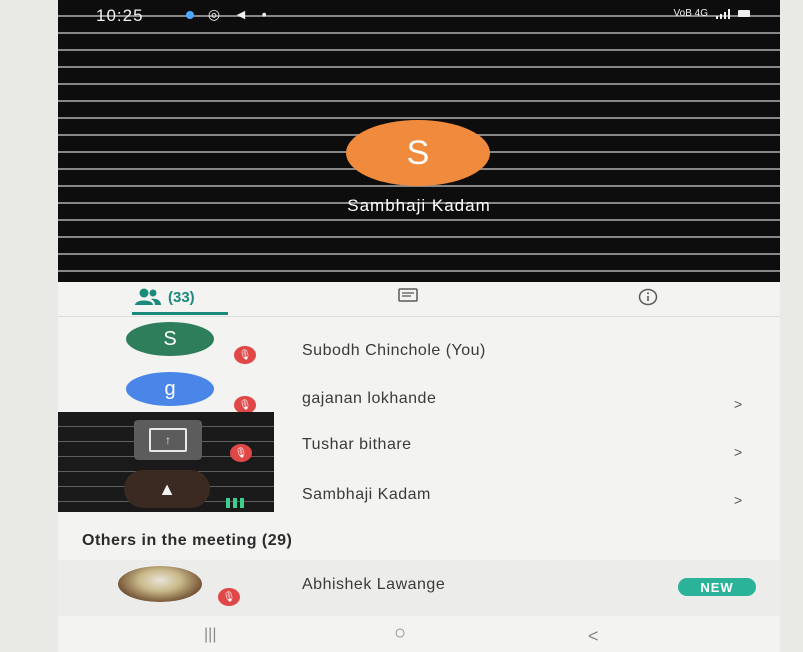  What do you see at coordinates (231, 14) in the screenshot?
I see `status-notification-icons: ◎ ◄ •` at bounding box center [231, 14].